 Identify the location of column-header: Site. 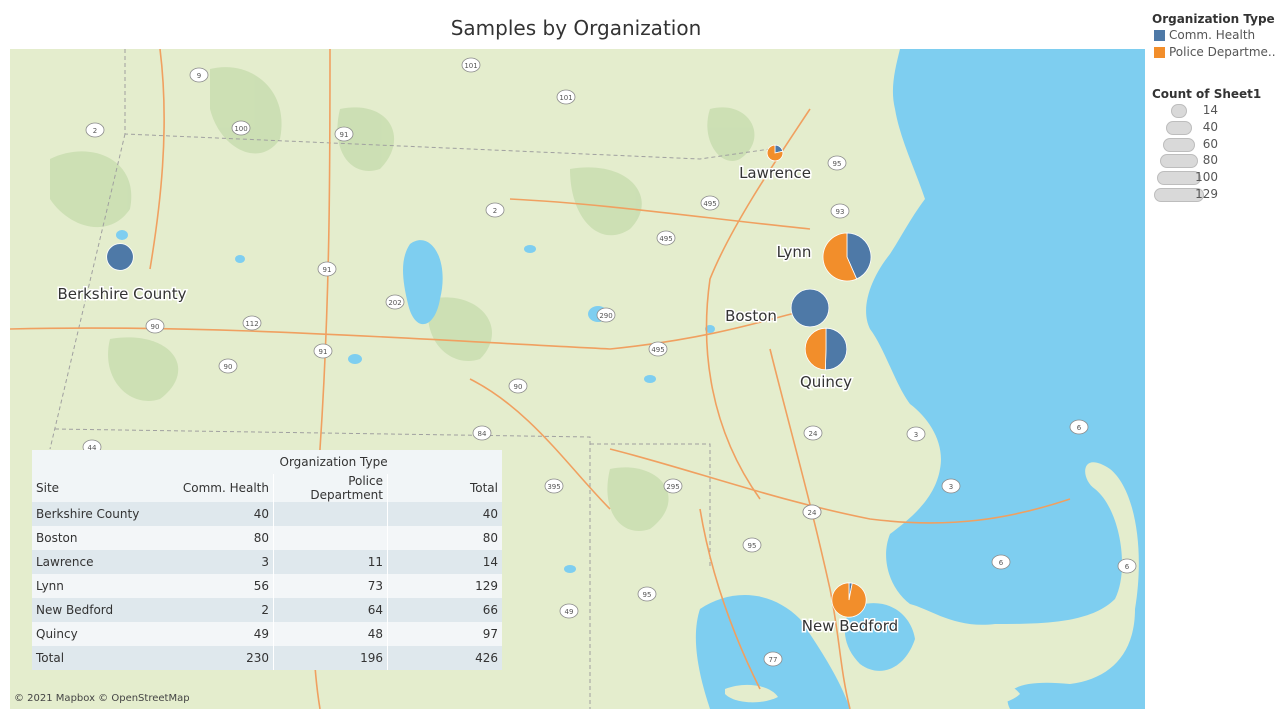
(103, 488).